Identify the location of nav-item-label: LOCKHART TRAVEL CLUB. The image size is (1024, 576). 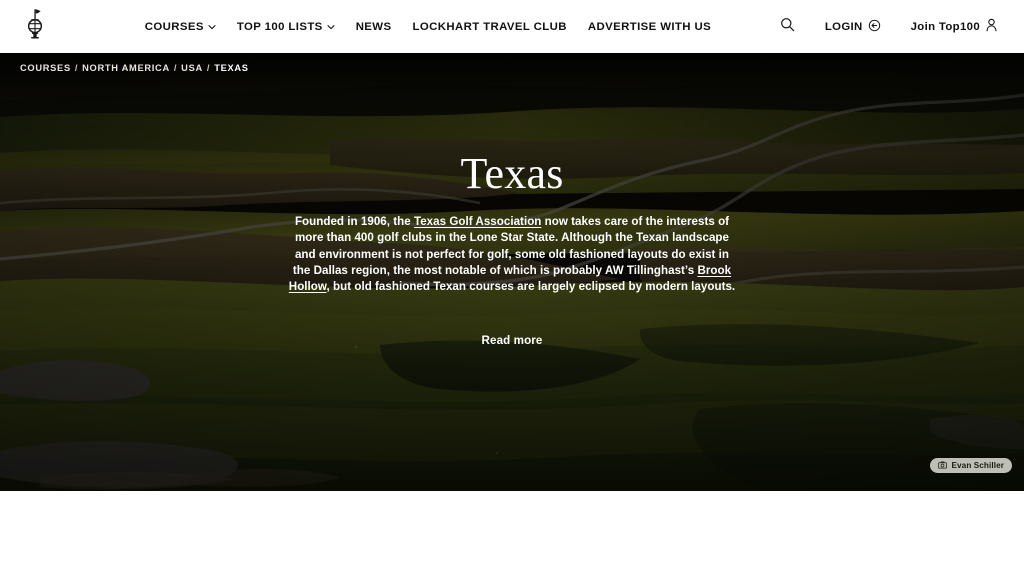
(489, 26).